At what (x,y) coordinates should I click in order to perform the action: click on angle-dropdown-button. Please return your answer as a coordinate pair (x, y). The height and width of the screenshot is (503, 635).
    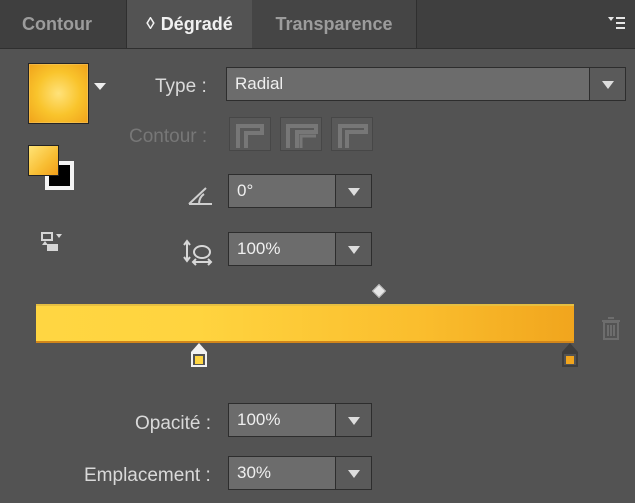
    Looking at the image, I should click on (353, 191).